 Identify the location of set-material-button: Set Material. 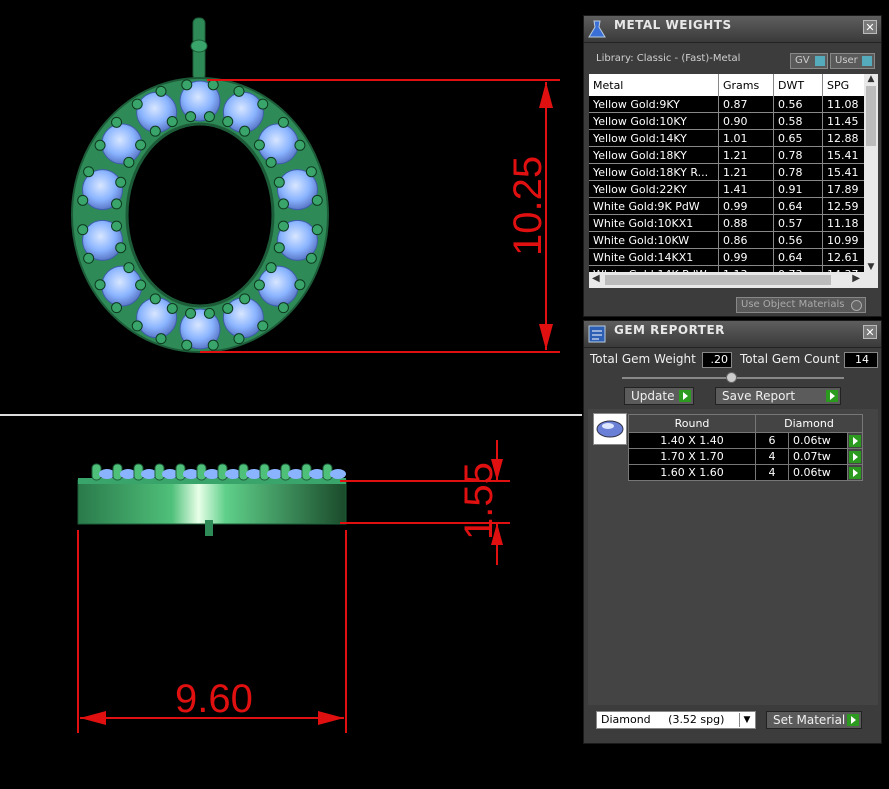
(814, 720).